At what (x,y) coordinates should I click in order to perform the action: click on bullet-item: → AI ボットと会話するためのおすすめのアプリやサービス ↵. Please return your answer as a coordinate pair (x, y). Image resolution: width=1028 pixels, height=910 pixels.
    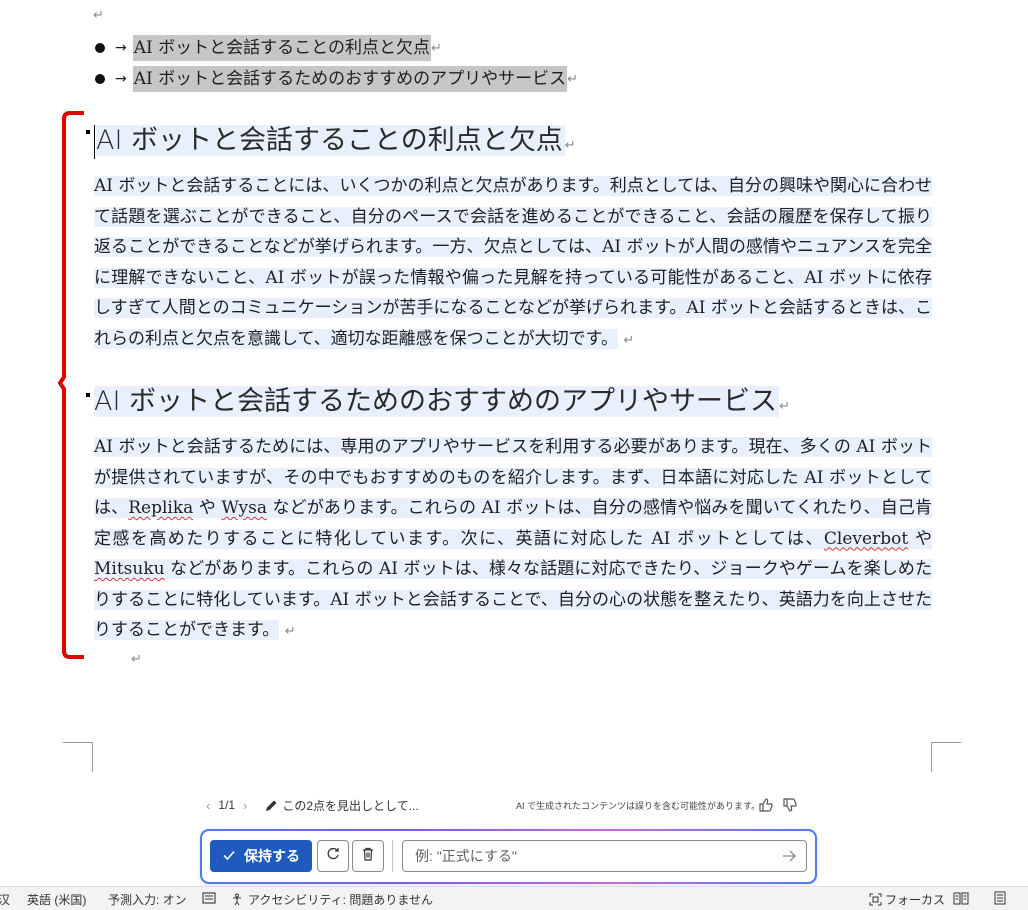
    Looking at the image, I should click on (336, 79).